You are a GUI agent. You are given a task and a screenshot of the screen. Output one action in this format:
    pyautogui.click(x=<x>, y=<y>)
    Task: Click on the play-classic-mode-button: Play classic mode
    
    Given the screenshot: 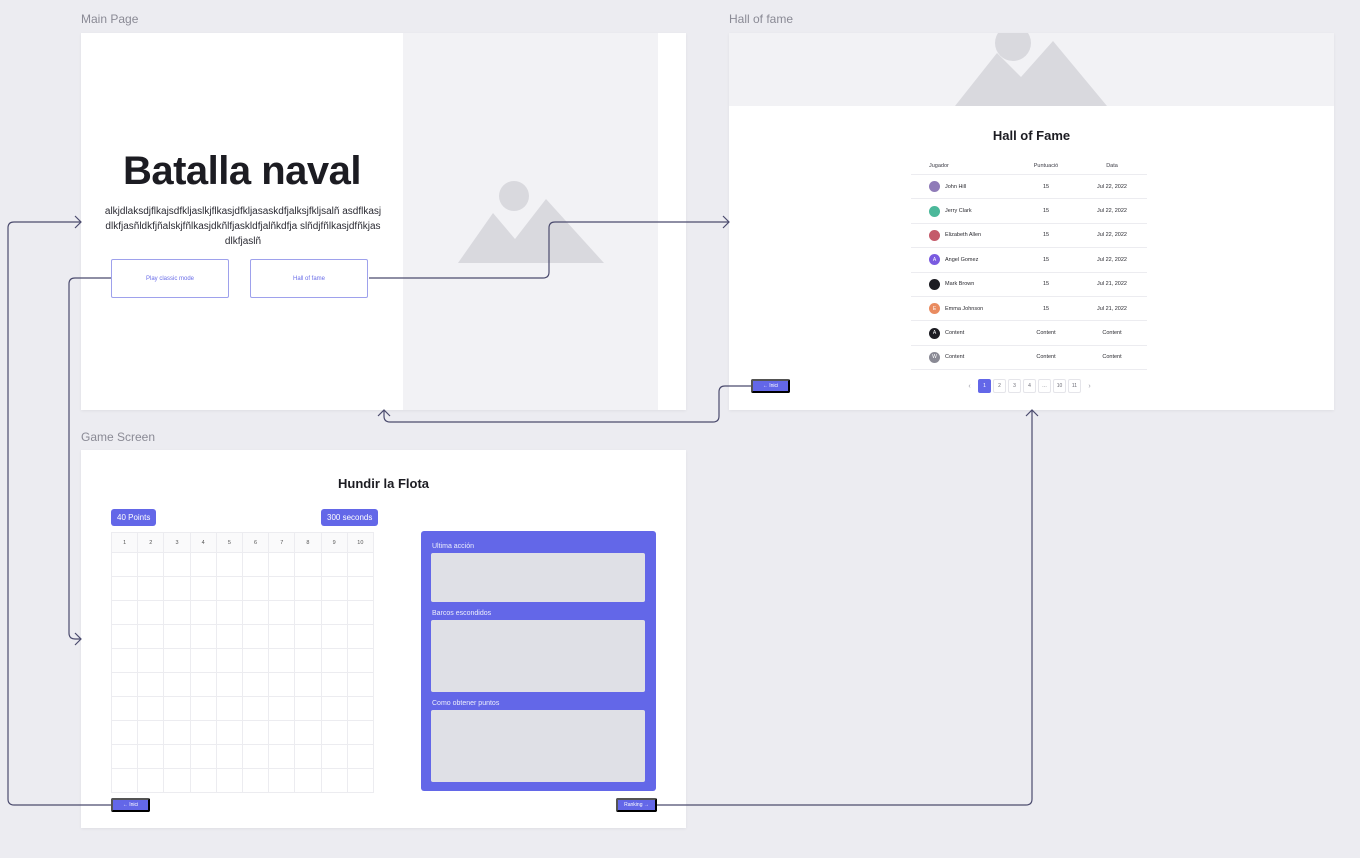 What is the action you would take?
    pyautogui.click(x=170, y=278)
    